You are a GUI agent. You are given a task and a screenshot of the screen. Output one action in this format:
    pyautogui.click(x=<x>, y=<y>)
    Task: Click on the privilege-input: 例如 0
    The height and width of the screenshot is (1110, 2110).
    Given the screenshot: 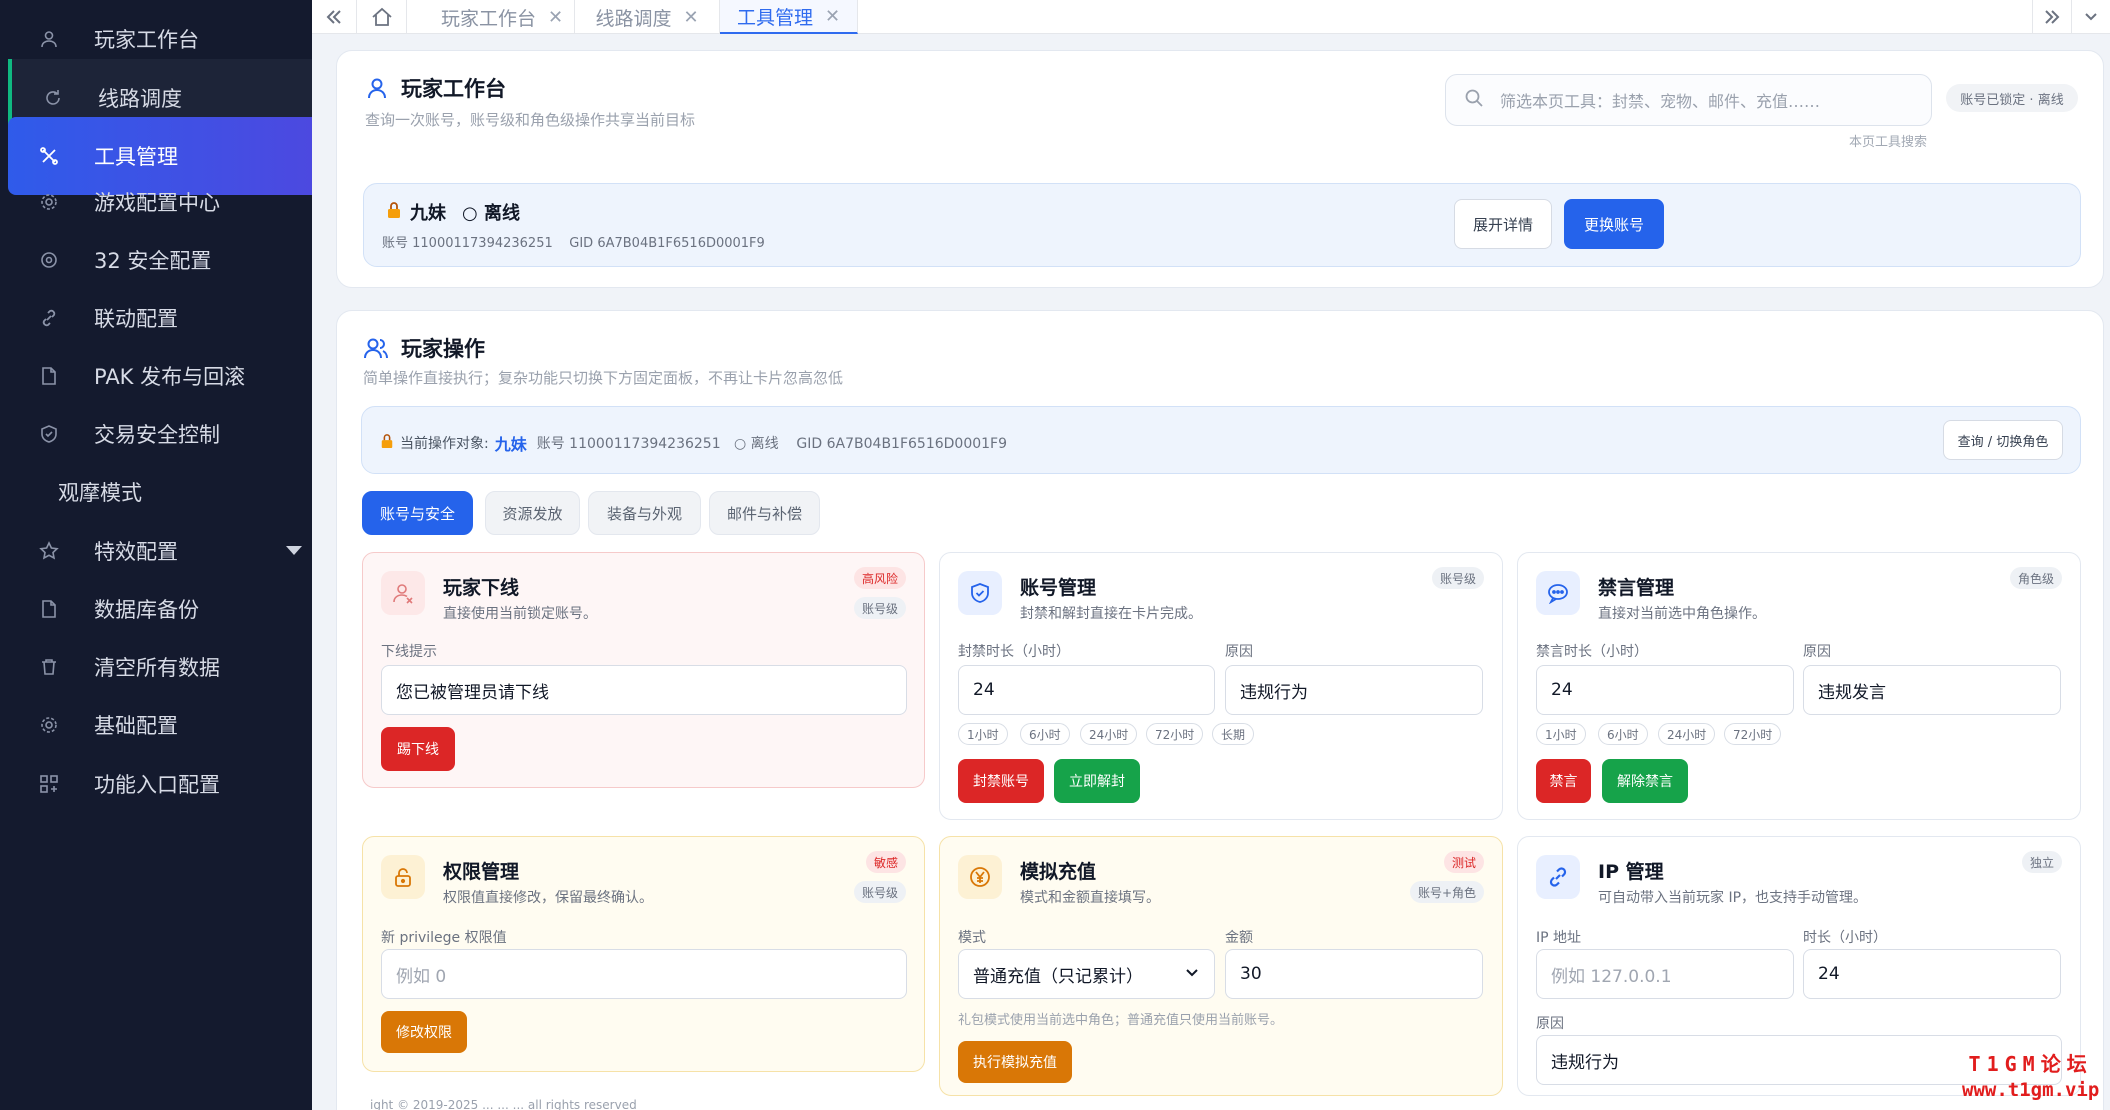 What is the action you would take?
    pyautogui.click(x=644, y=974)
    